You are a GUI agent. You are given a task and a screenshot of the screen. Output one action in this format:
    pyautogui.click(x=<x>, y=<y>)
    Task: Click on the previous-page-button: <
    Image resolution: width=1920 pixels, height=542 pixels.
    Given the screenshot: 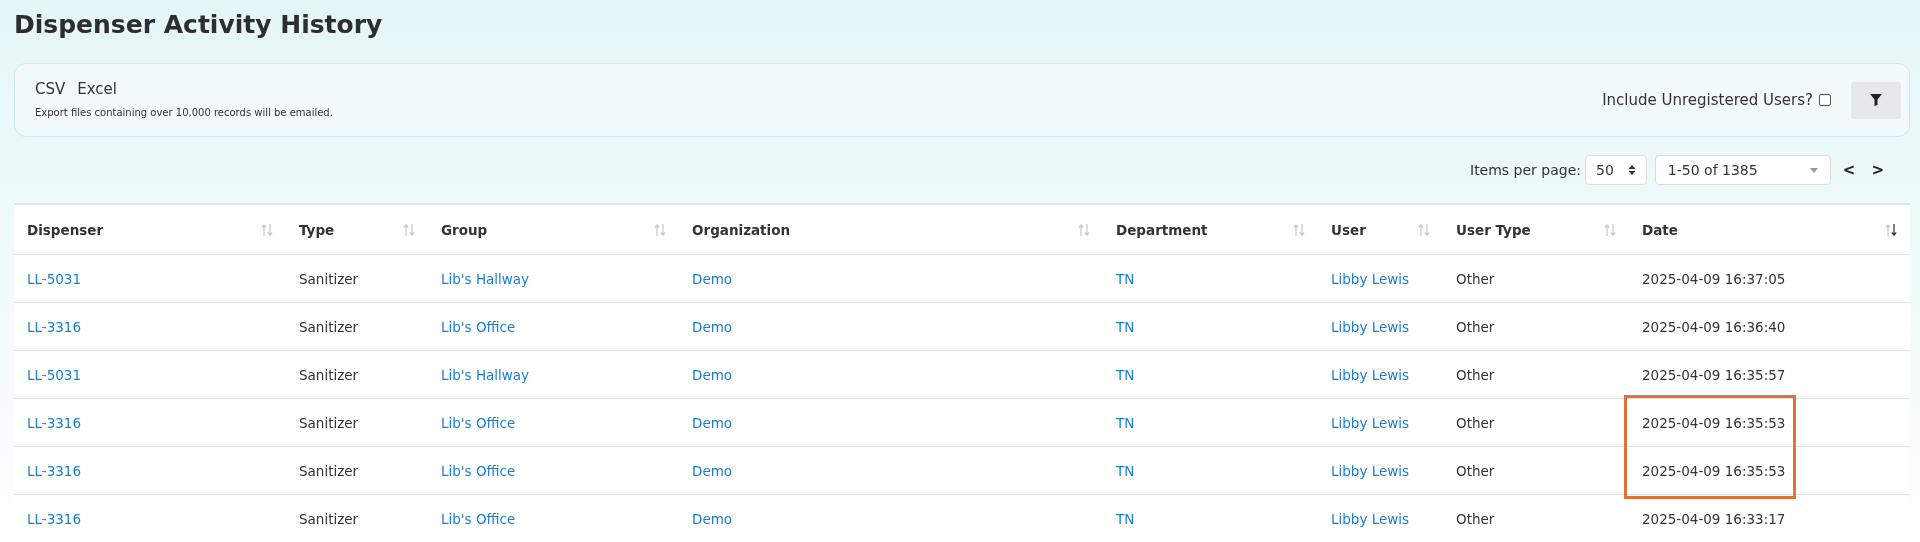 What is the action you would take?
    pyautogui.click(x=1849, y=170)
    